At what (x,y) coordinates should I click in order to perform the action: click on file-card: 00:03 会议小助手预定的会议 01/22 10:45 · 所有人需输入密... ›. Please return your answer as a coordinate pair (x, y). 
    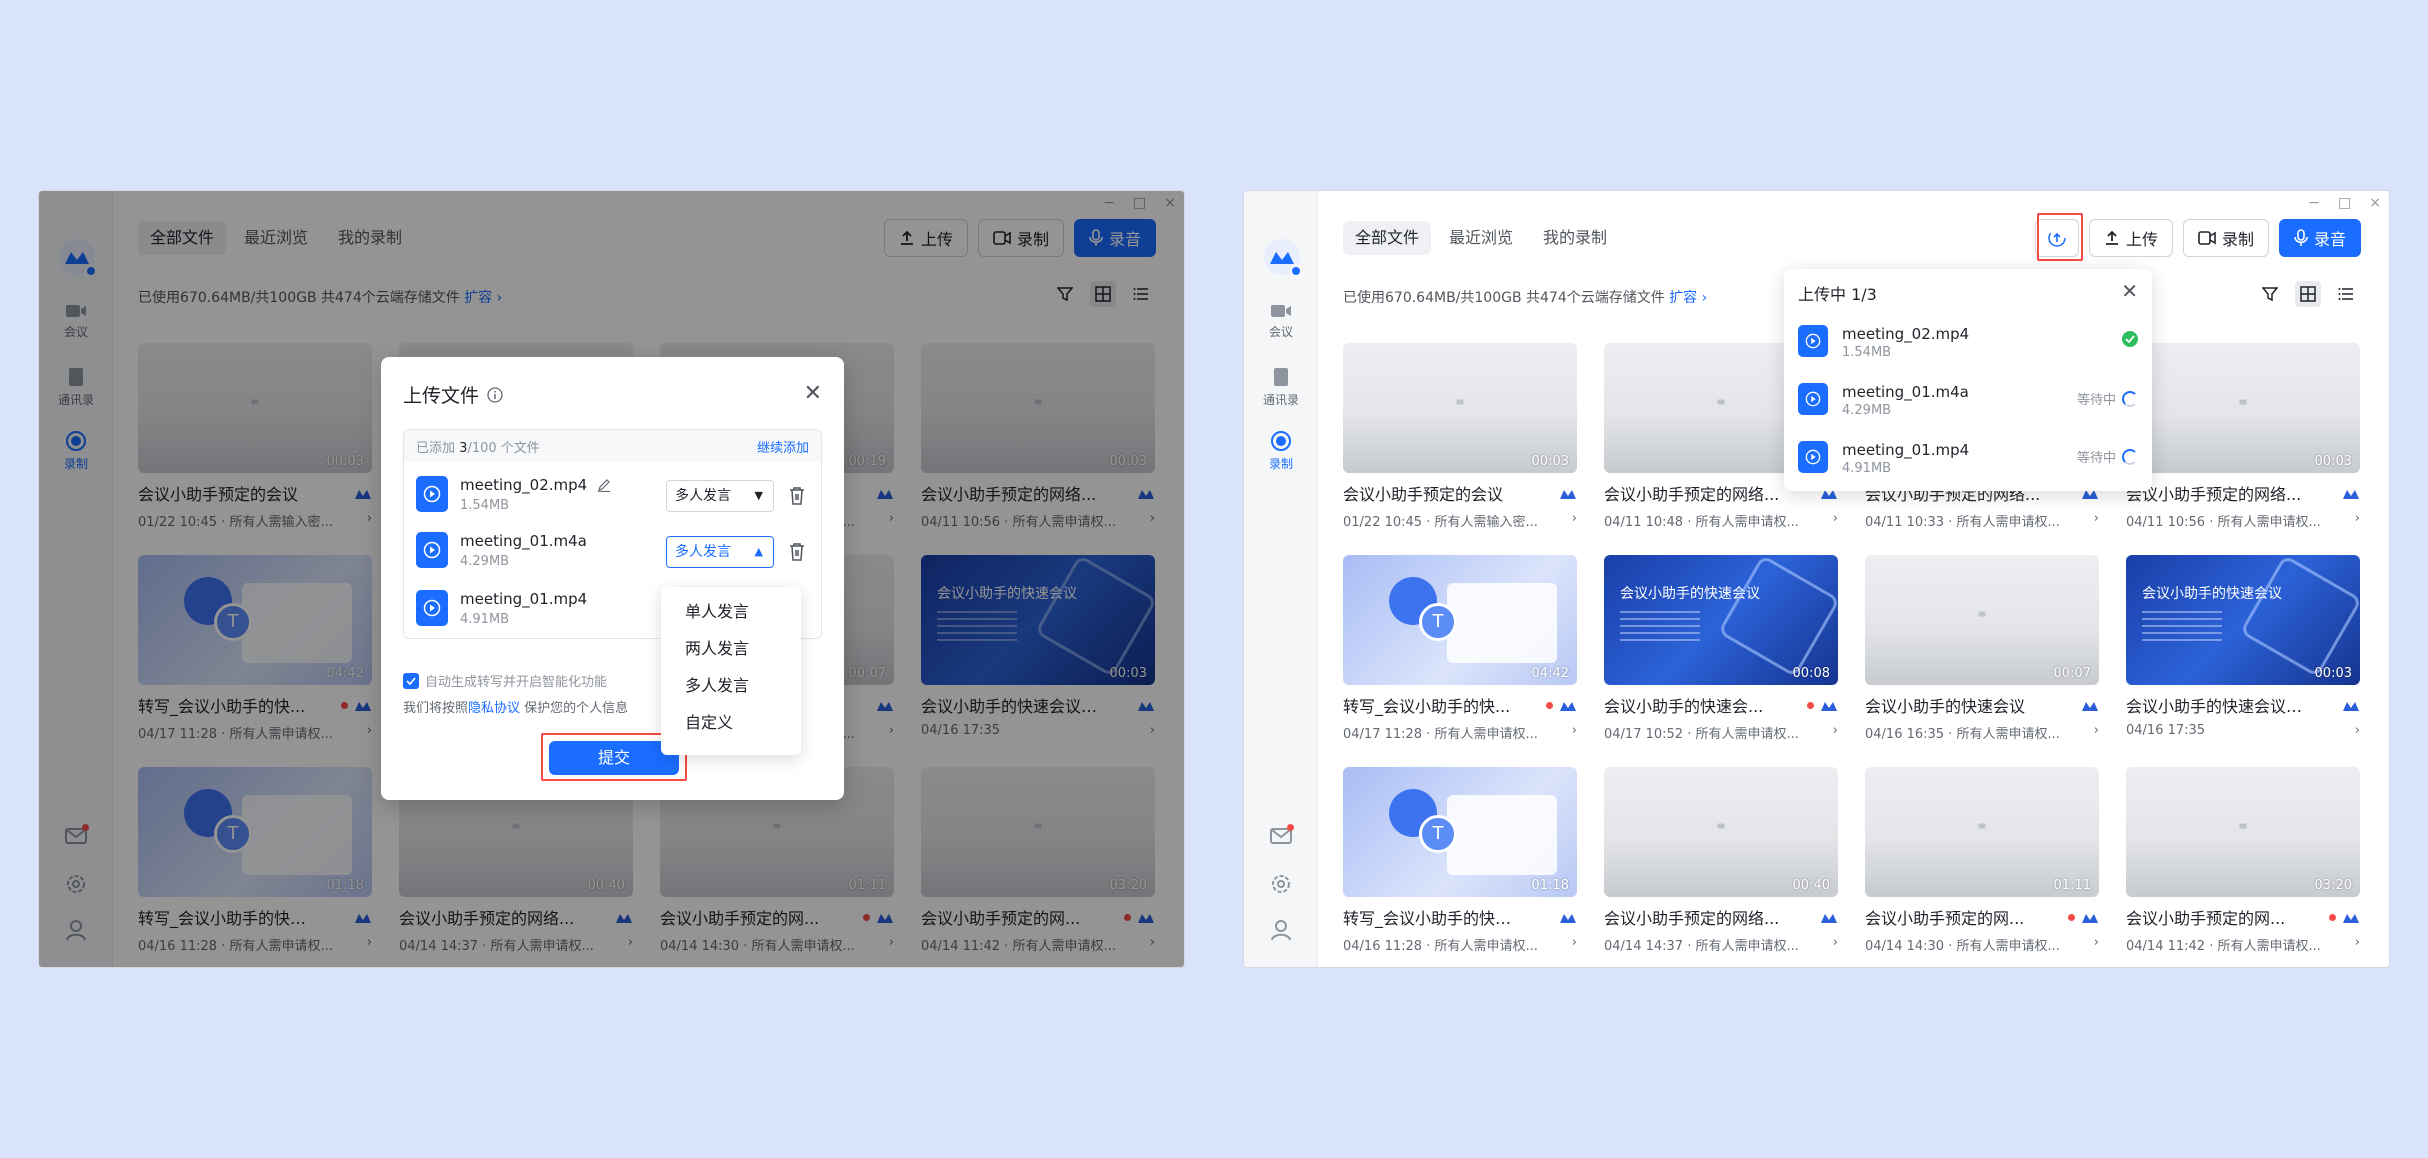
    Looking at the image, I should click on (1460, 449).